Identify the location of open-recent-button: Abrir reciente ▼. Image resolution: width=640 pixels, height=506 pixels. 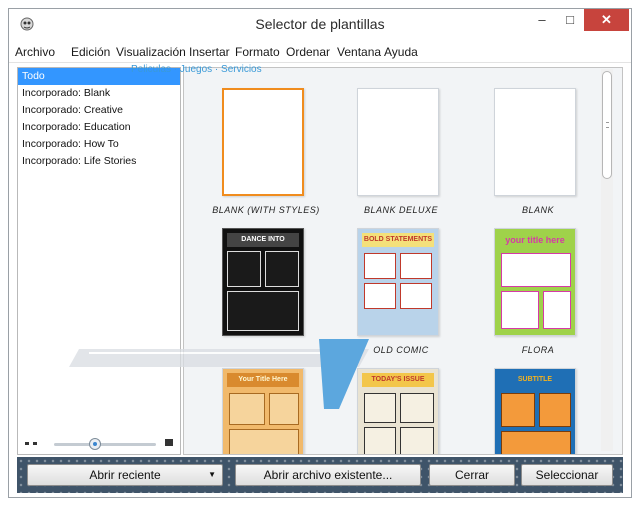
(125, 475).